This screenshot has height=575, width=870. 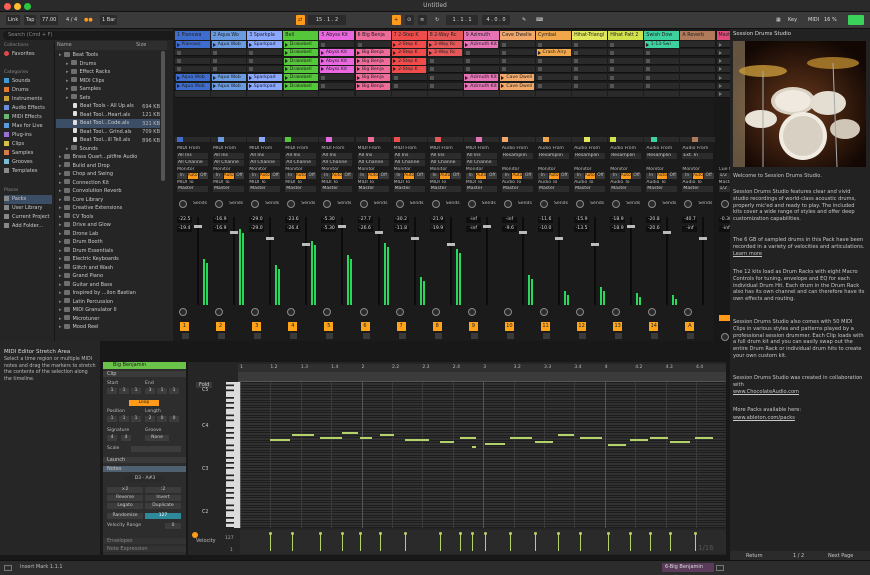 What do you see at coordinates (136, 391) in the screenshot?
I see `start-sixteenth: 1` at bounding box center [136, 391].